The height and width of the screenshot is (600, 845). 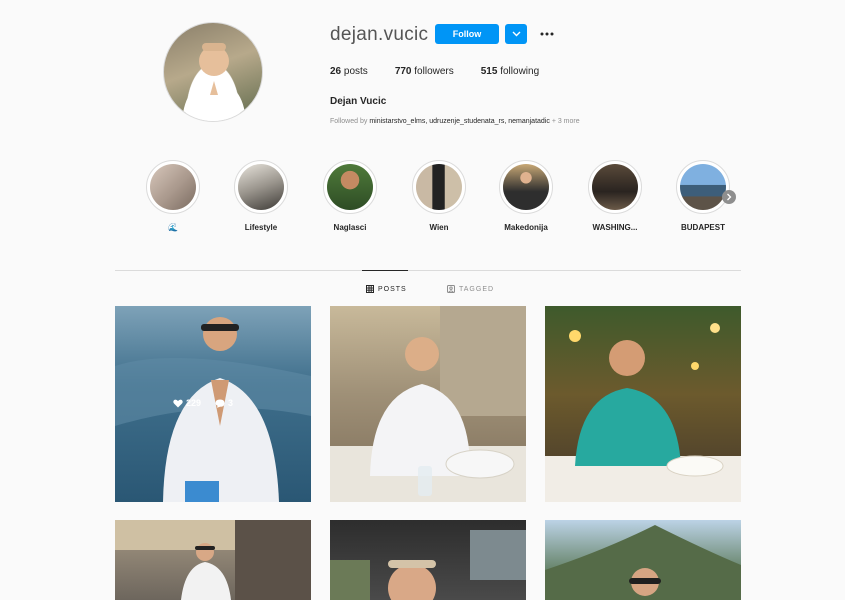 I want to click on suggestions-dropdown-button, so click(x=516, y=34).